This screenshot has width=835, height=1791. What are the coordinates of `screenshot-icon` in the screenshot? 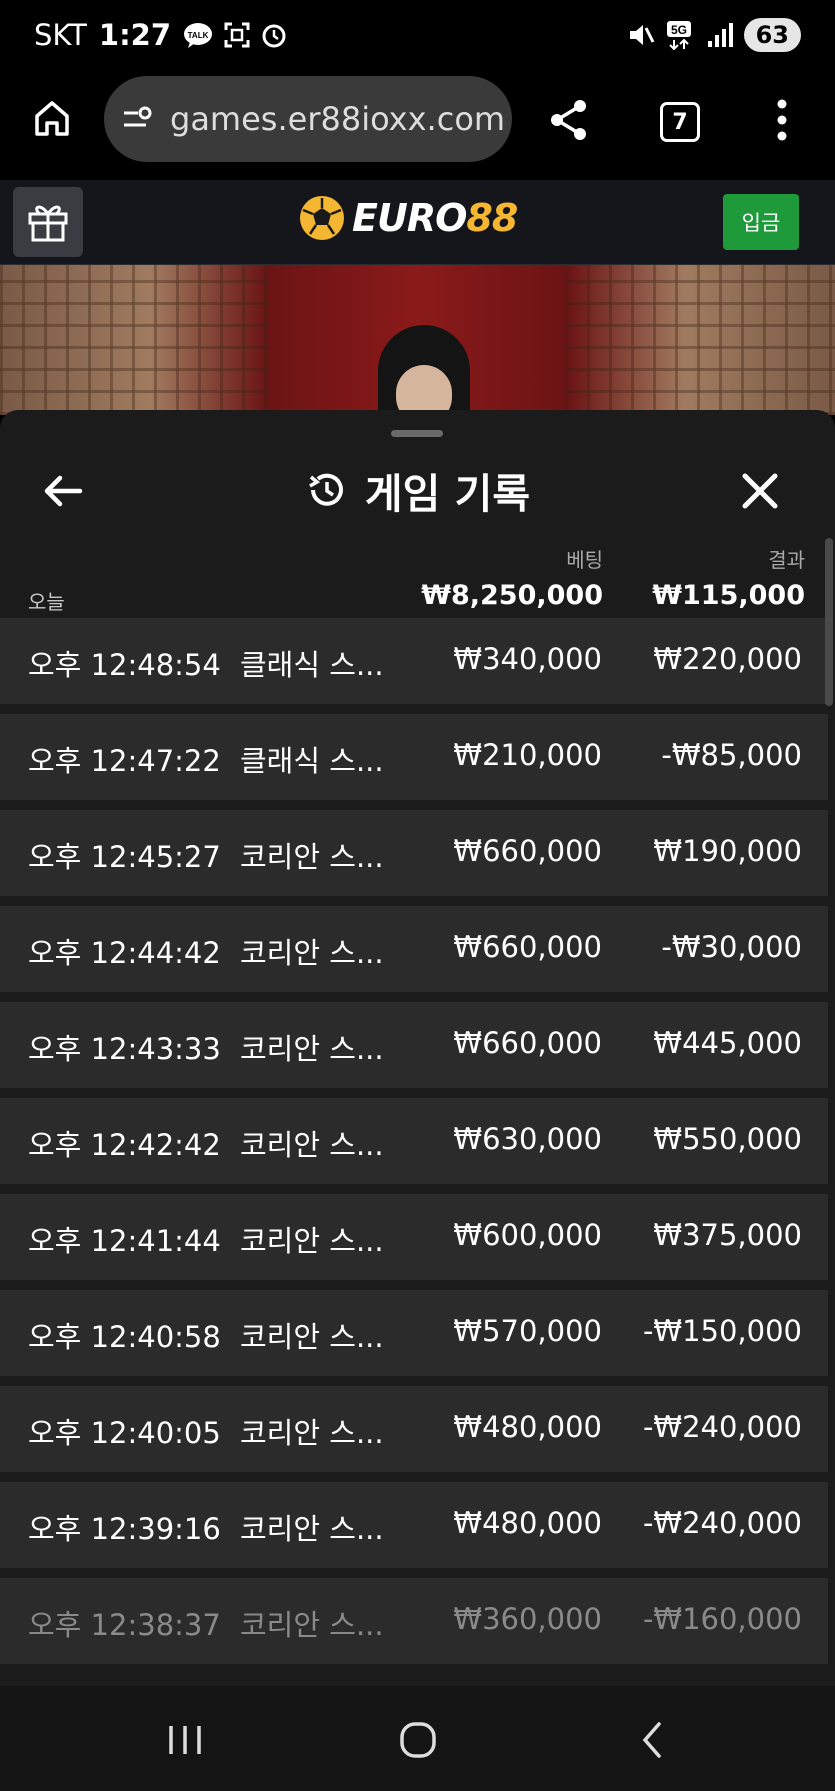 It's located at (237, 35).